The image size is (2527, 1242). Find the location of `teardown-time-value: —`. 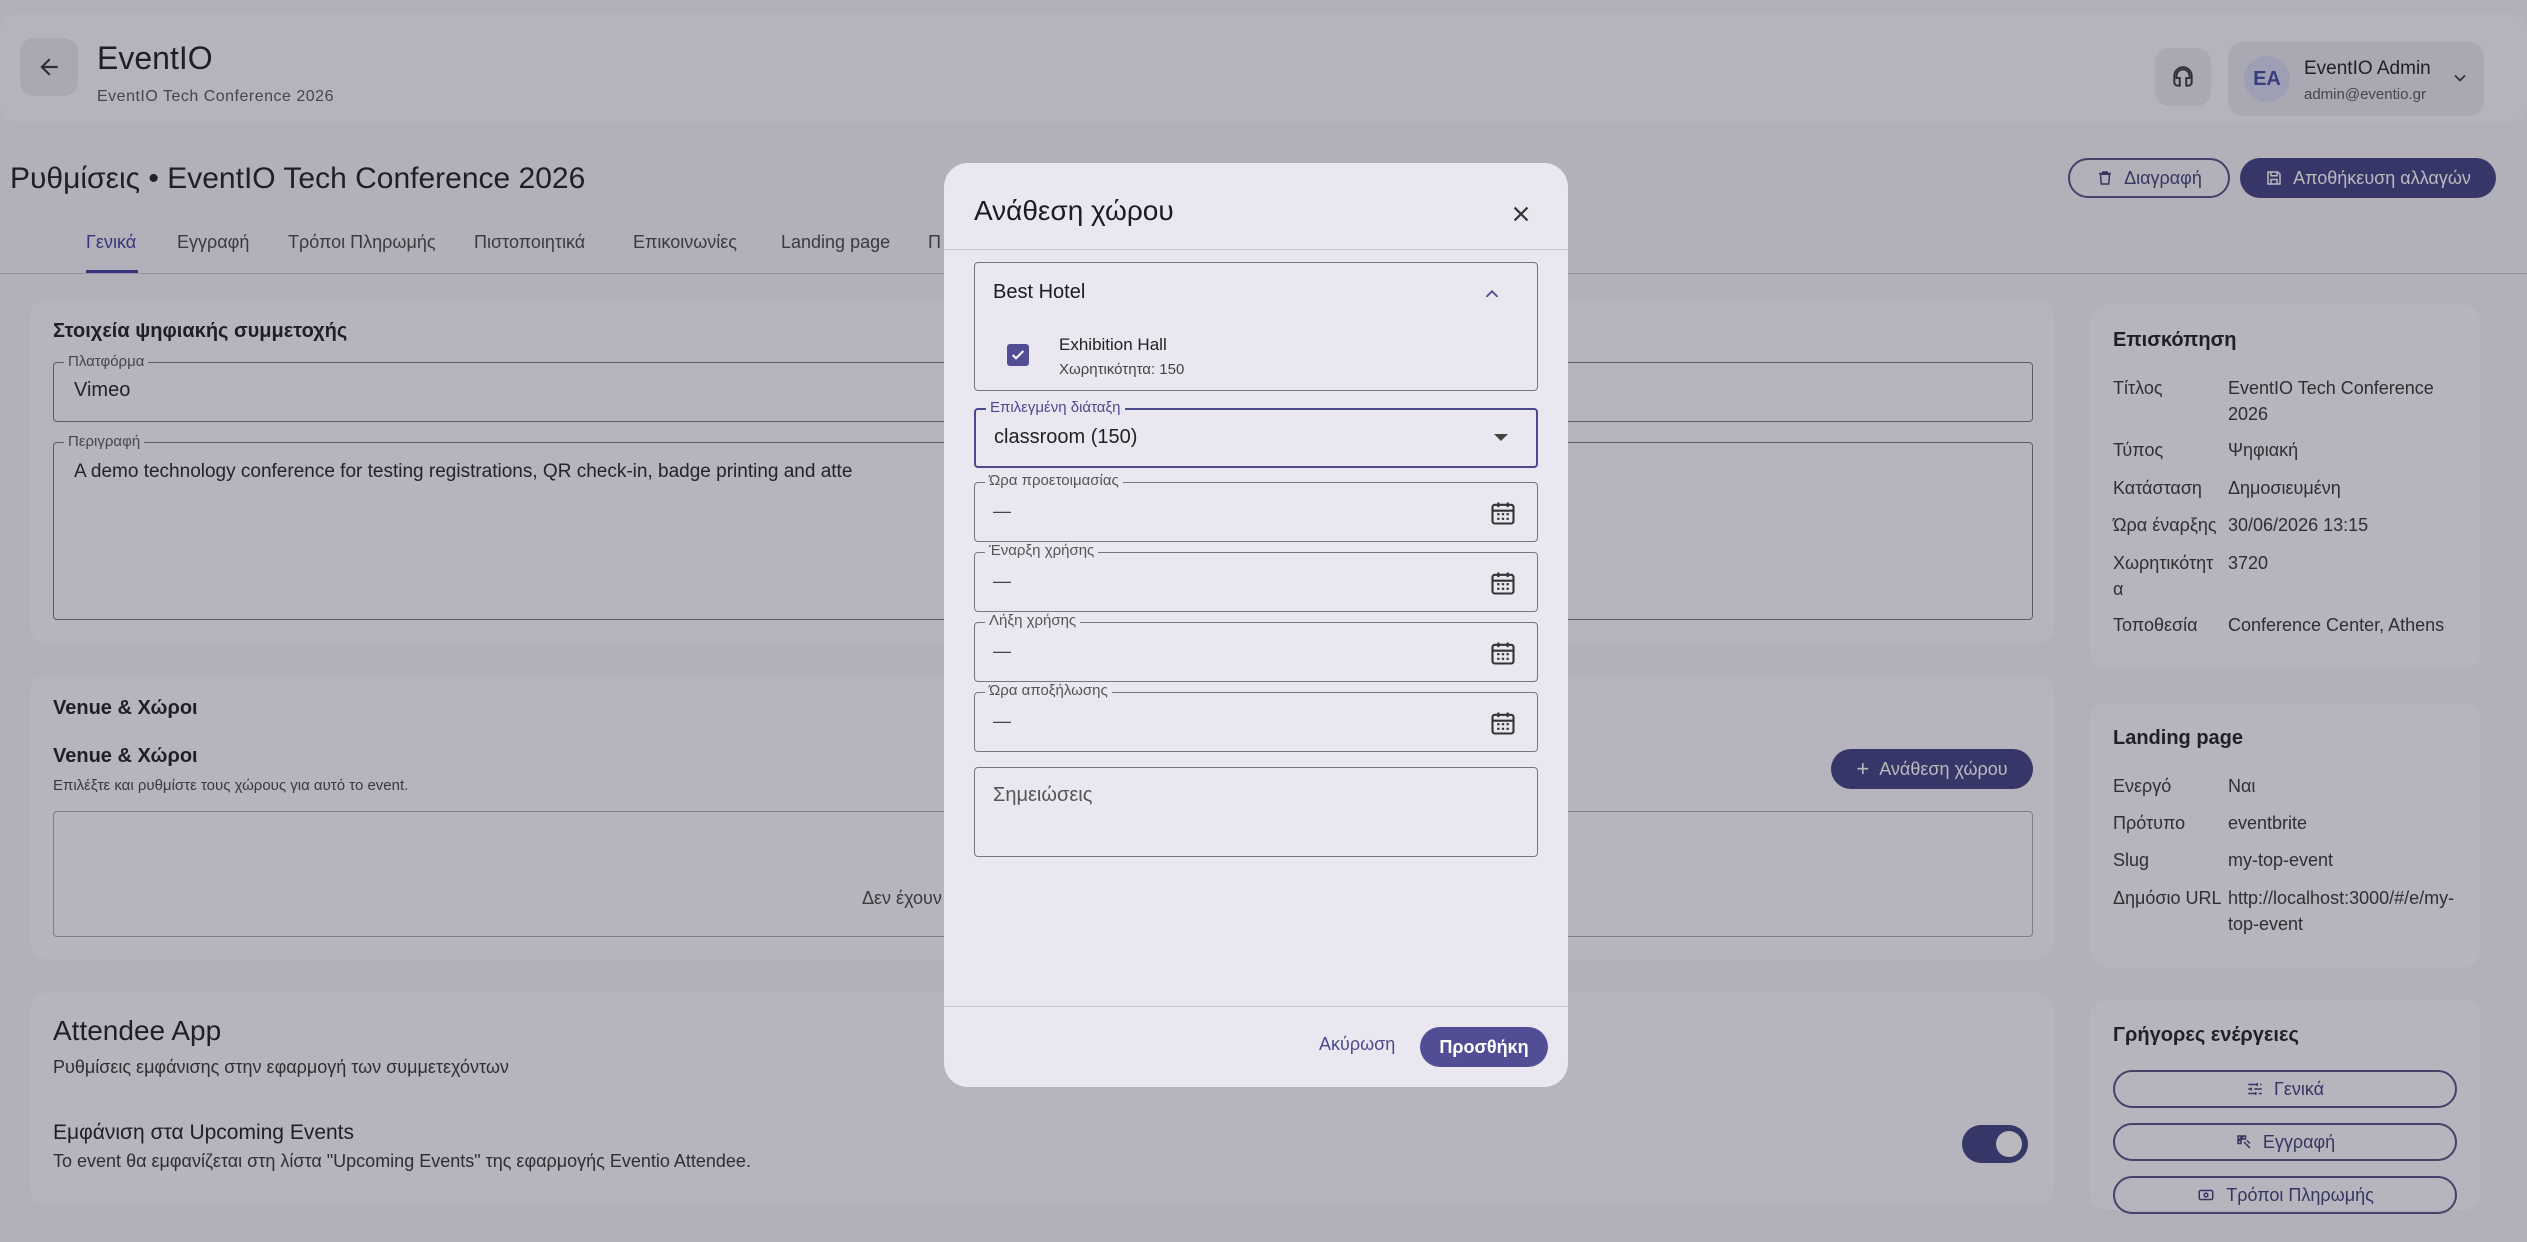

teardown-time-value: — is located at coordinates (1002, 721).